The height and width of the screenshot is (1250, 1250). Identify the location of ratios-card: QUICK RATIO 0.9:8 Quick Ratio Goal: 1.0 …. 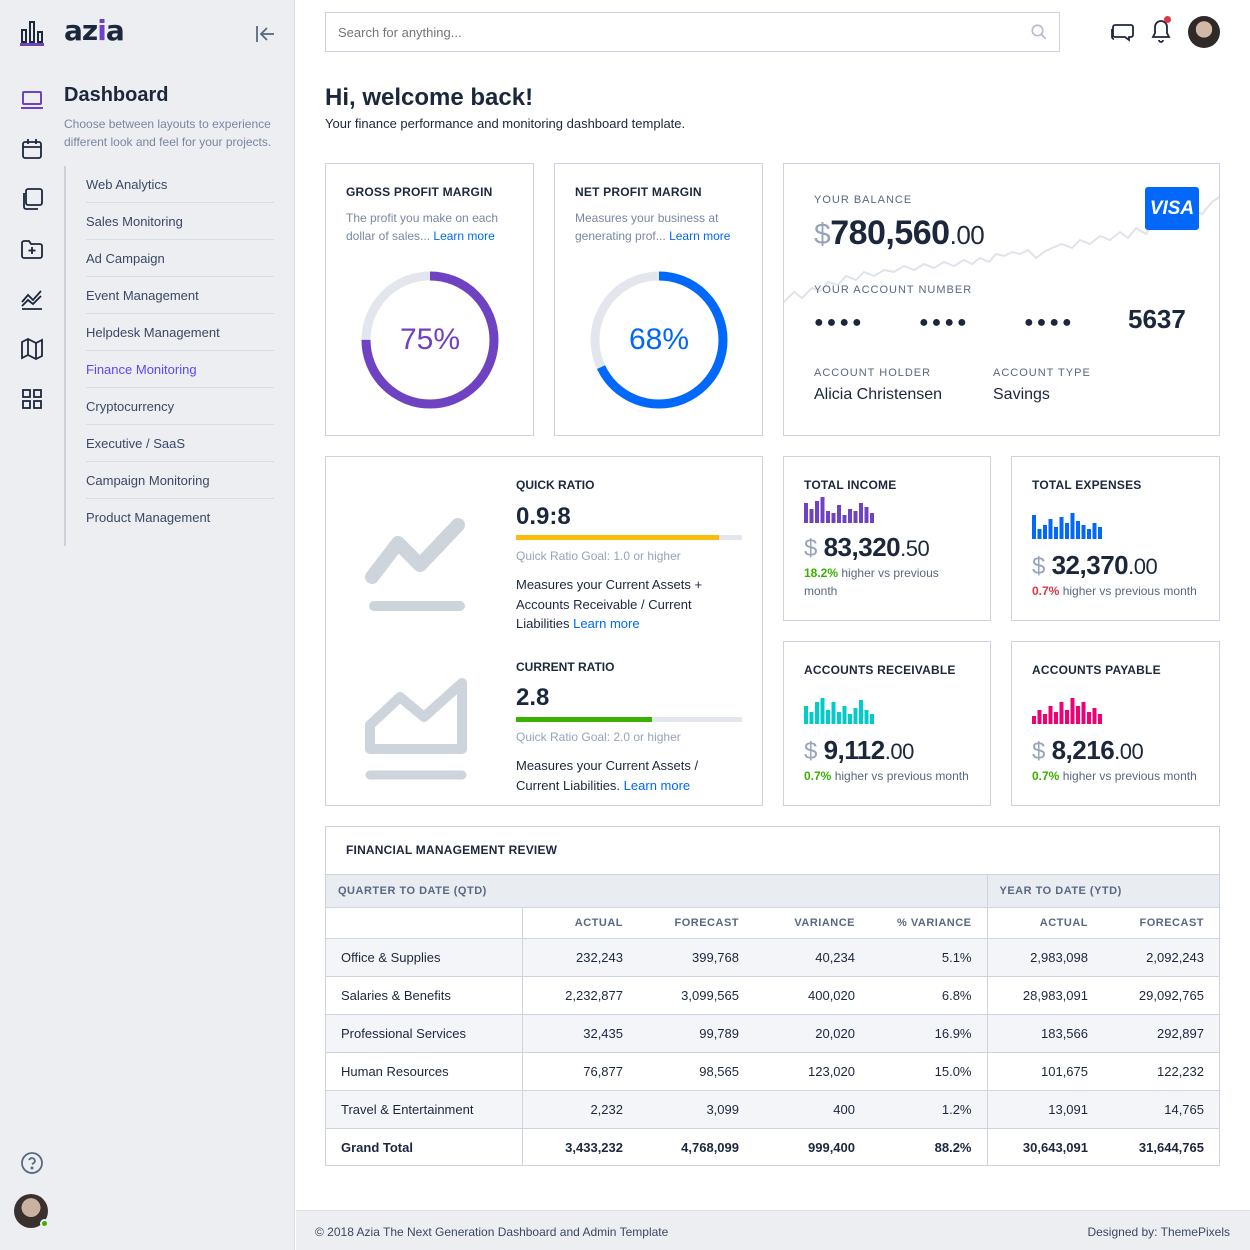
(544, 631).